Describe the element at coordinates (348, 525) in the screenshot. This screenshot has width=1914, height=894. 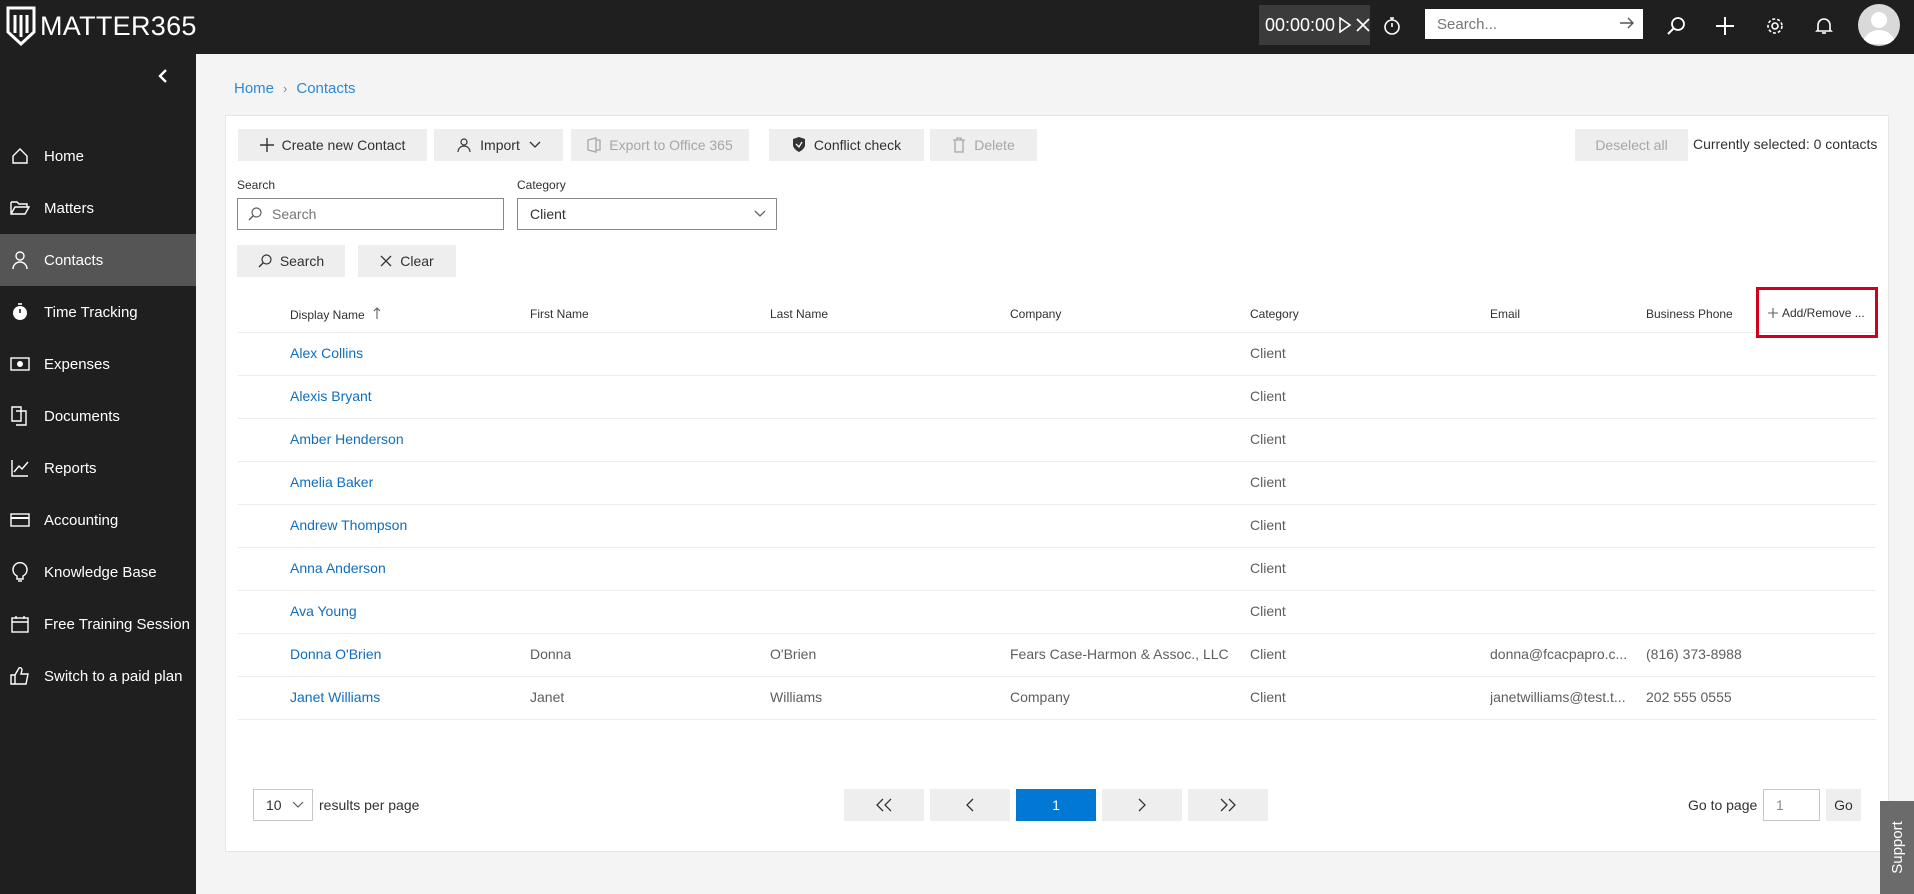
I see `cell-display-name: Andrew Thompson` at that location.